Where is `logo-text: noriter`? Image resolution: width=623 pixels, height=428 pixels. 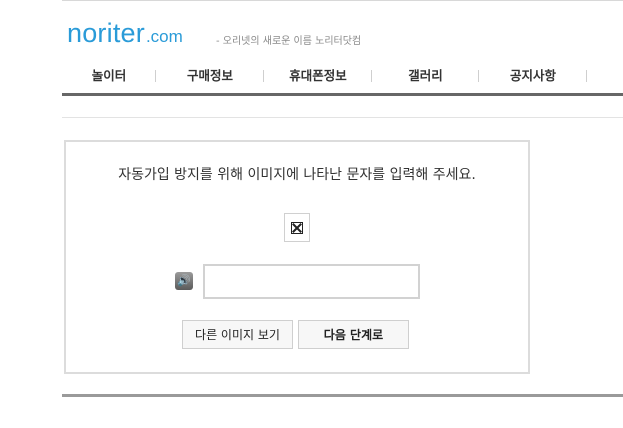 logo-text: noriter is located at coordinates (106, 33).